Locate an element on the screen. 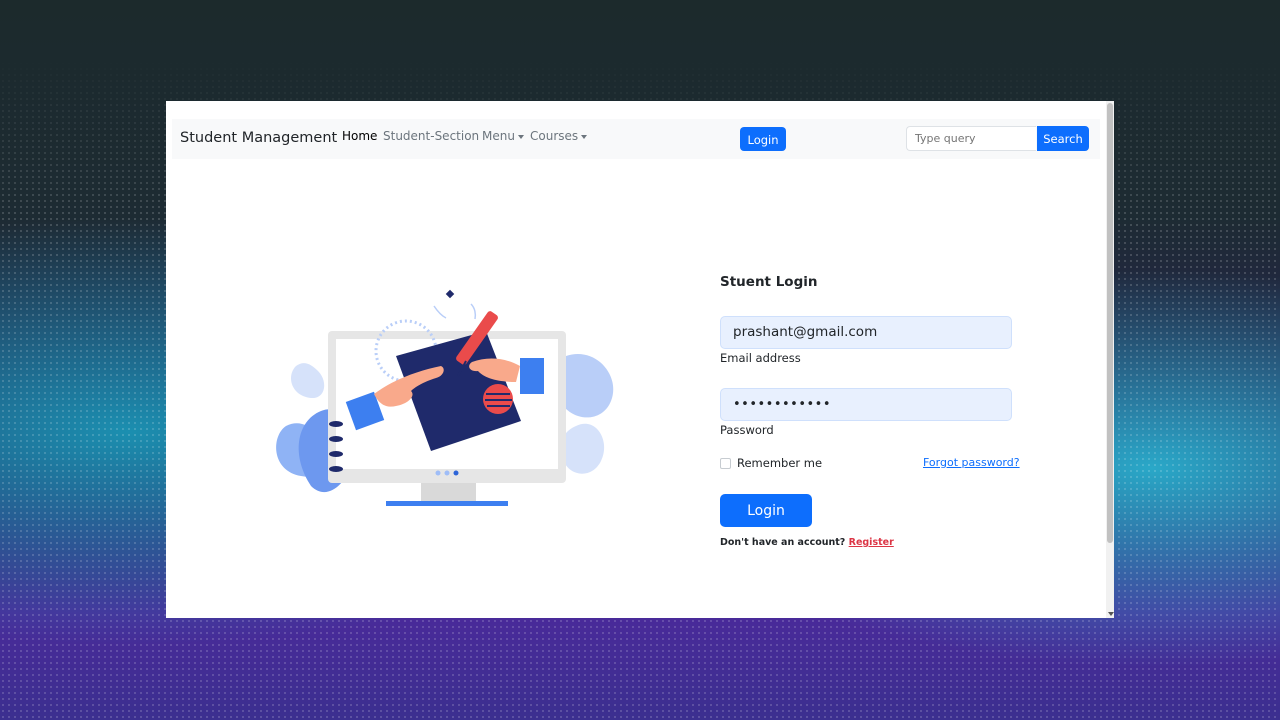 This screenshot has height=720, width=1280. nav-dropdown-courses: Courses is located at coordinates (559, 136).